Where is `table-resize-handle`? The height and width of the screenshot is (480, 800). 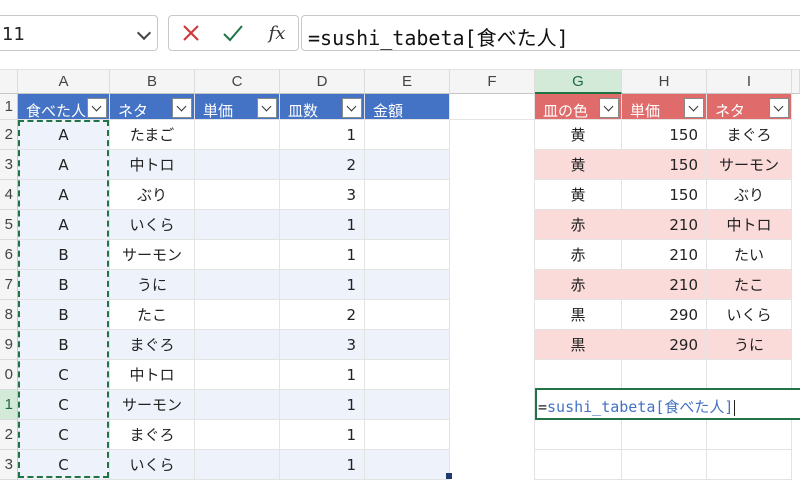 table-resize-handle is located at coordinates (449, 476).